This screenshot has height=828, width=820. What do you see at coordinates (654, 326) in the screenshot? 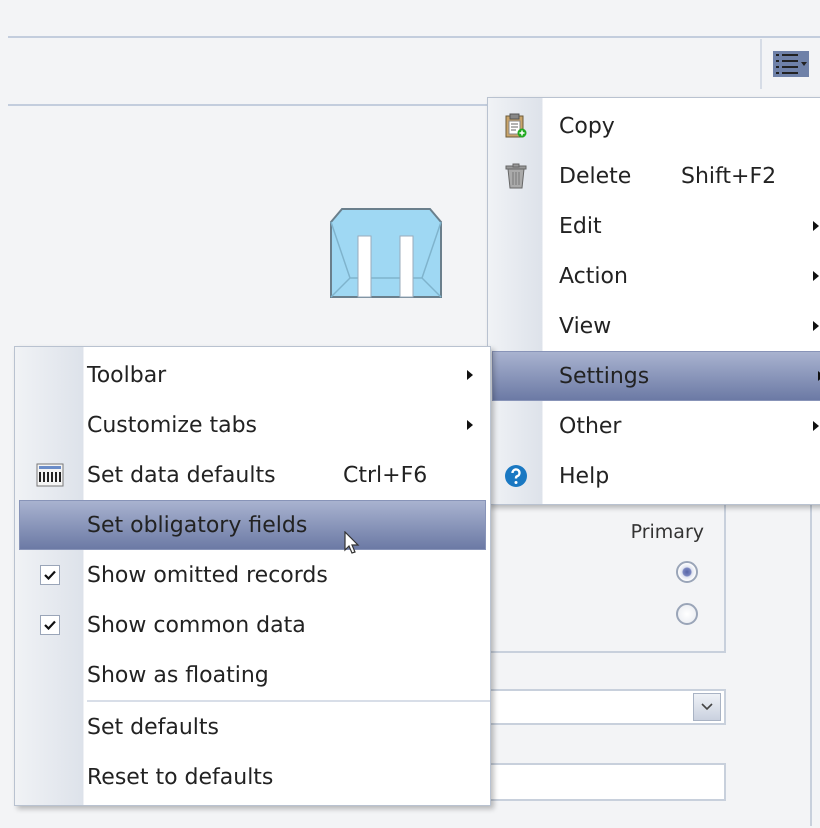
I see `menu-item: View` at bounding box center [654, 326].